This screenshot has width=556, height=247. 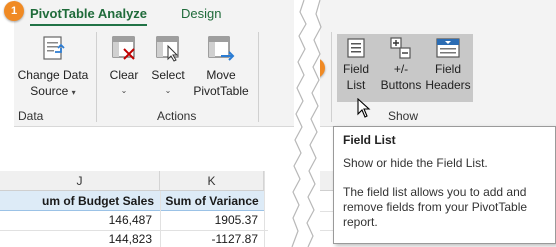 What do you see at coordinates (369, 140) in the screenshot?
I see `tooltip-title: Field List` at bounding box center [369, 140].